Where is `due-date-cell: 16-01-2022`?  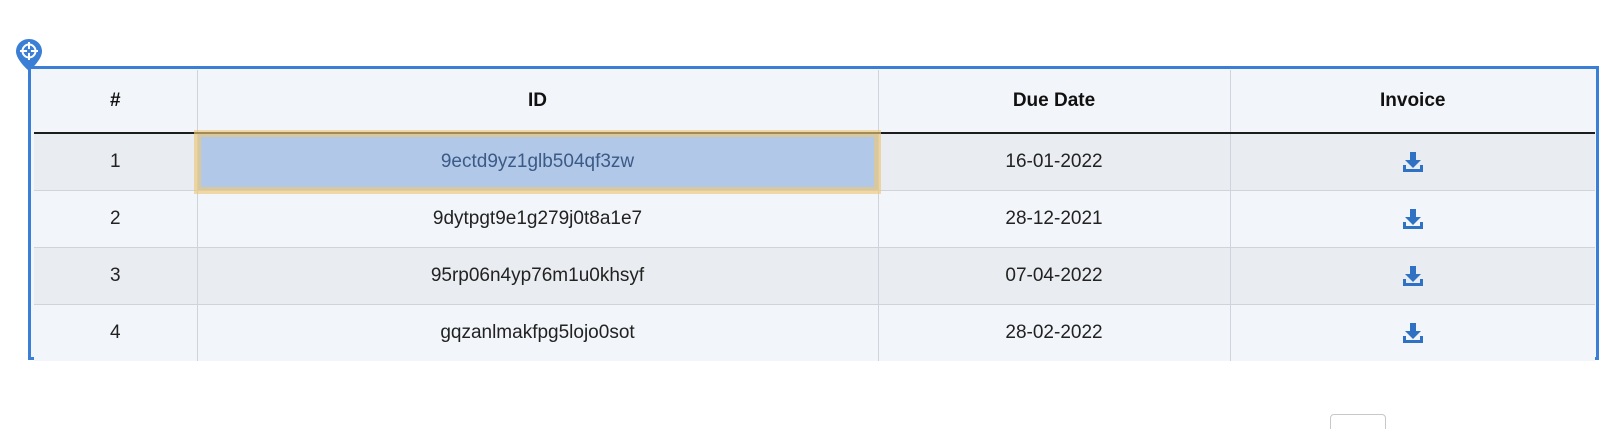
due-date-cell: 16-01-2022 is located at coordinates (1053, 161).